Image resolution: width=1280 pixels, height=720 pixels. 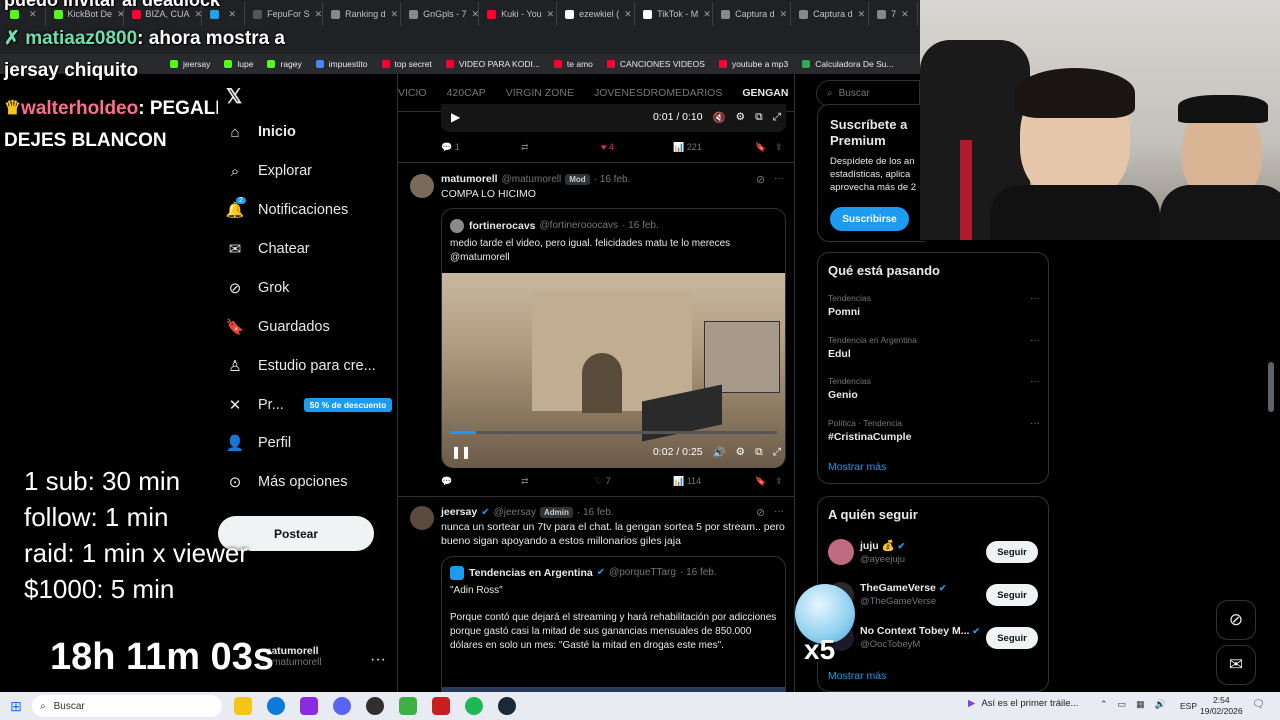 I want to click on trend-item: Tendencias Genio ···, so click(x=934, y=388).